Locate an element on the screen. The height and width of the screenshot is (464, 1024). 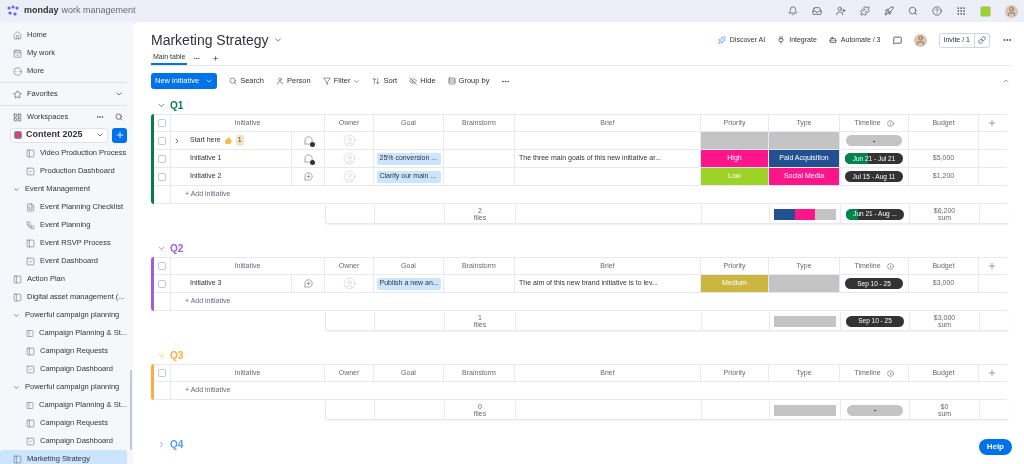
group-title: Q1 is located at coordinates (177, 105).